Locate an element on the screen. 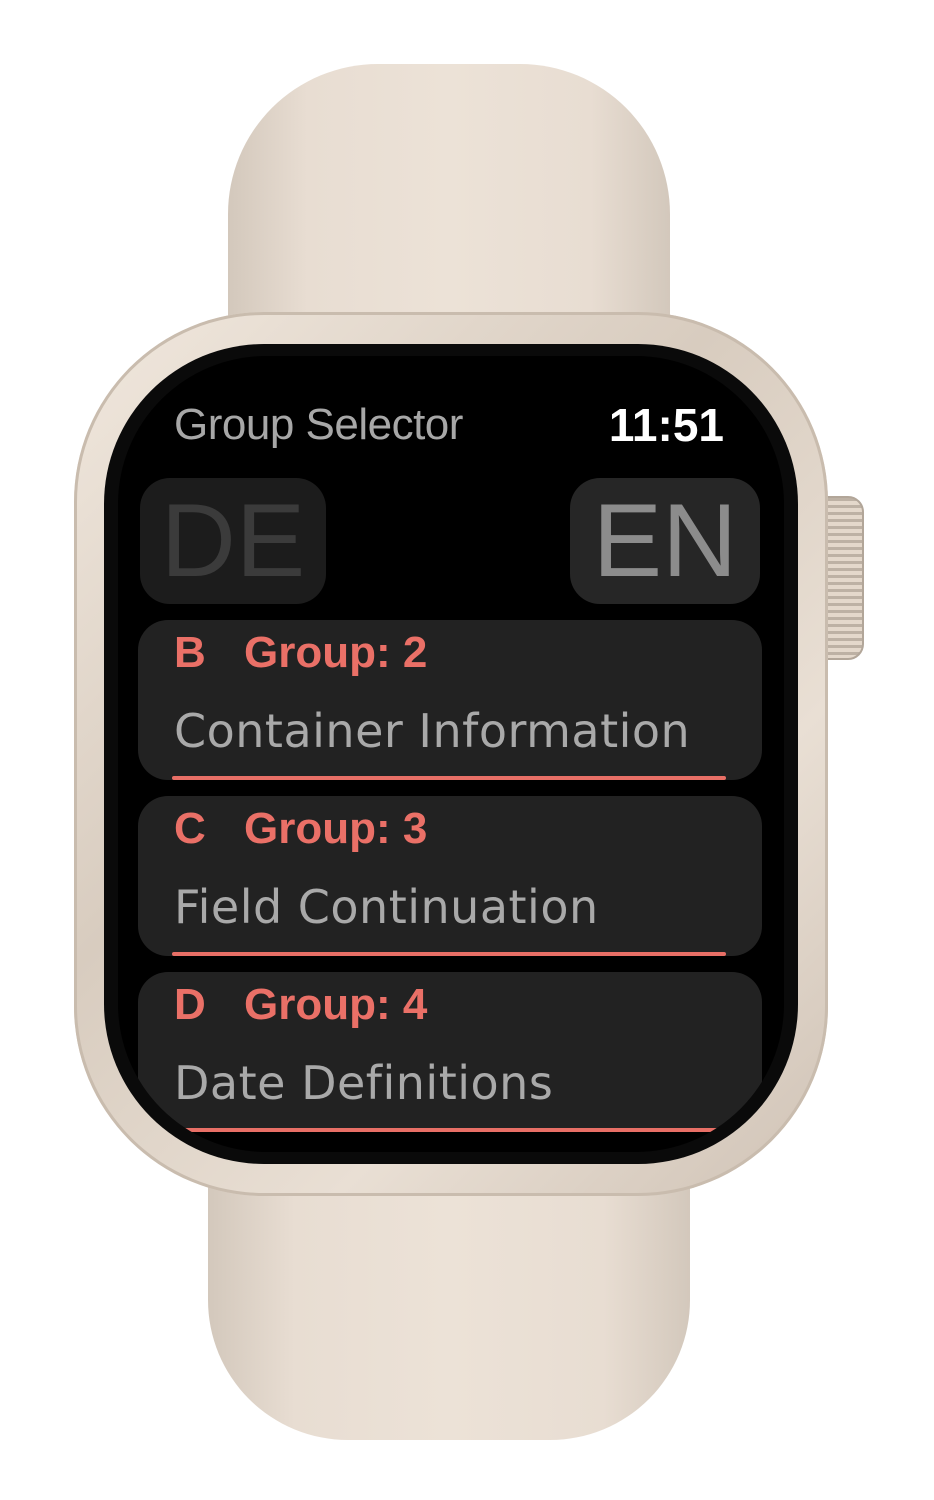 This screenshot has height=1500, width=934. group-letter: B is located at coordinates (190, 652).